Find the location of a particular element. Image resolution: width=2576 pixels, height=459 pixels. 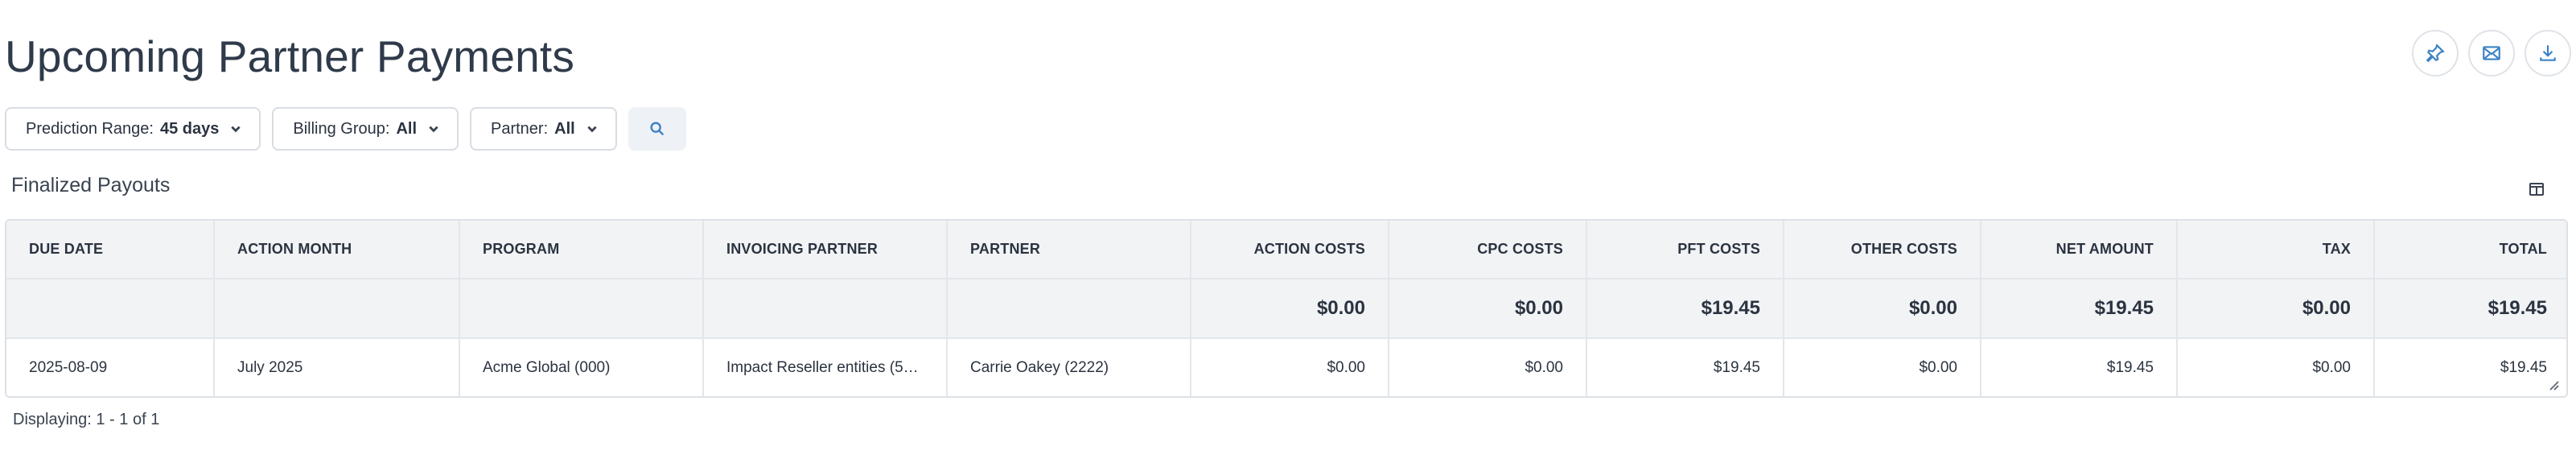

mail-icon is located at coordinates (2491, 53).